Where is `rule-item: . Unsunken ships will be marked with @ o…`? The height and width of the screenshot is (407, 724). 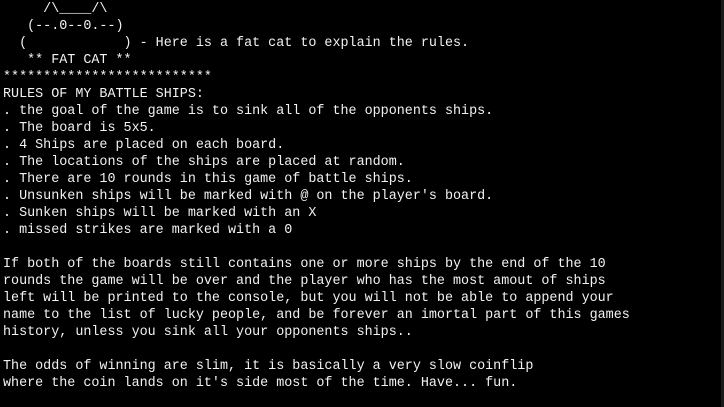
rule-item: . Unsunken ships will be marked with @ o… is located at coordinates (248, 196).